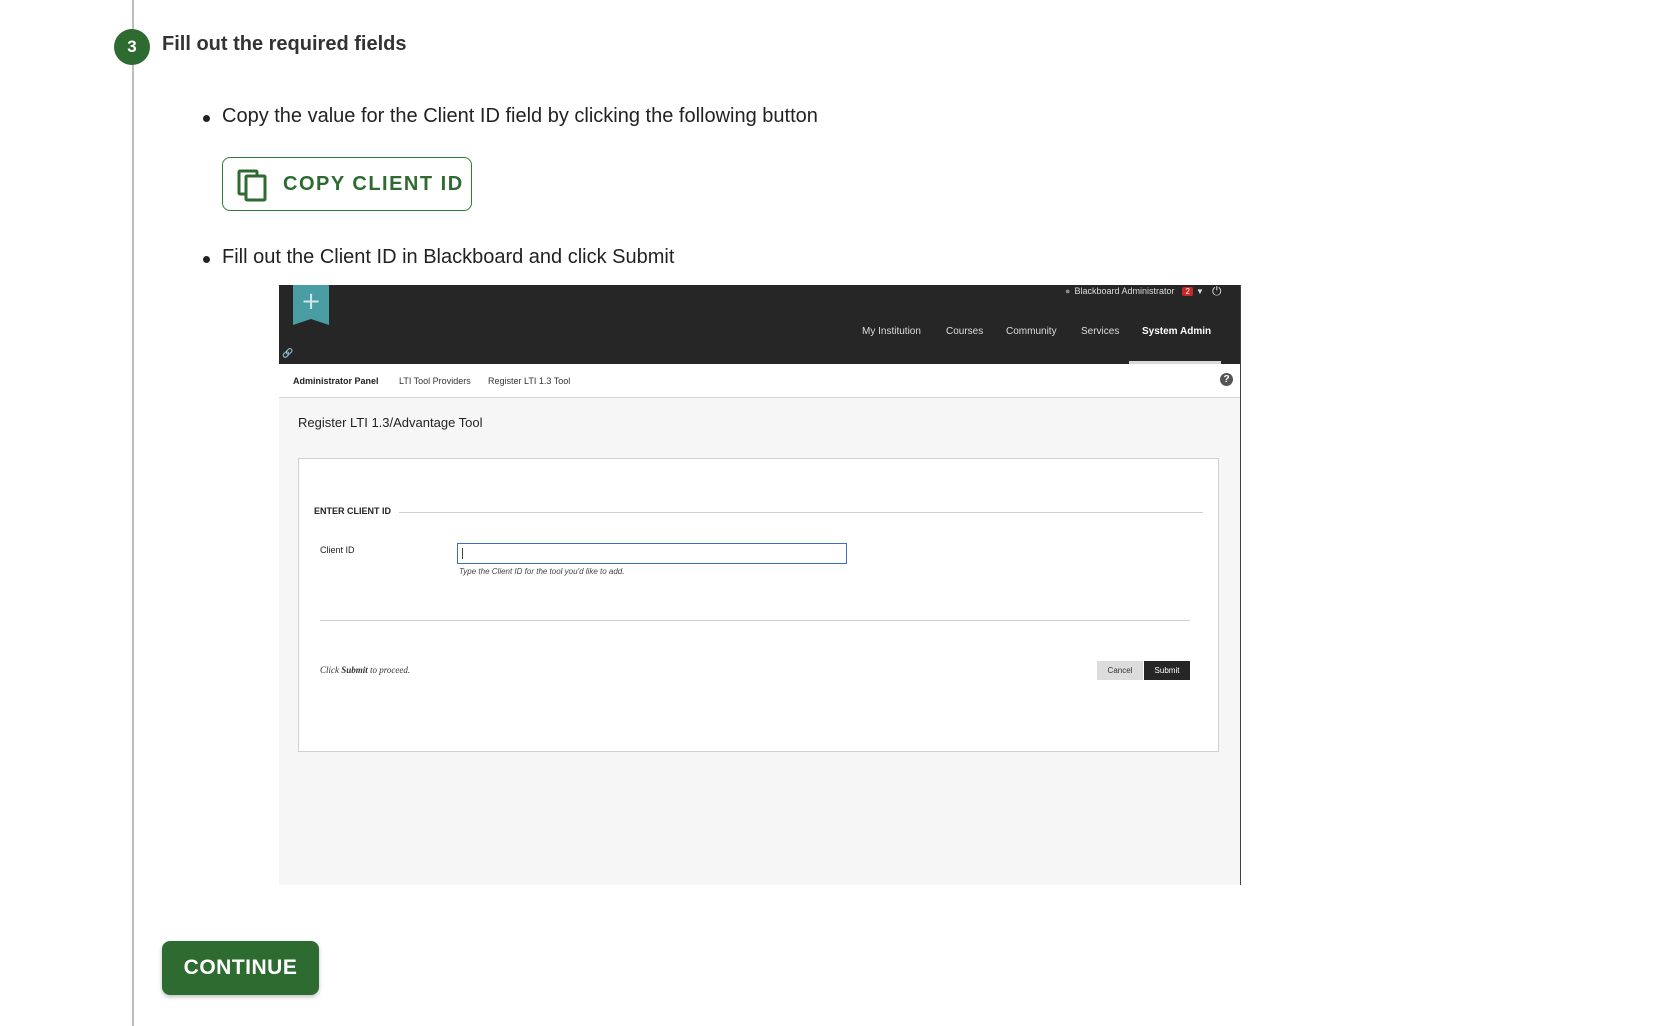 The image size is (1675, 1026). Describe the element at coordinates (529, 381) in the screenshot. I see `bb-crumb: Register LTI 1.3 Tool` at that location.